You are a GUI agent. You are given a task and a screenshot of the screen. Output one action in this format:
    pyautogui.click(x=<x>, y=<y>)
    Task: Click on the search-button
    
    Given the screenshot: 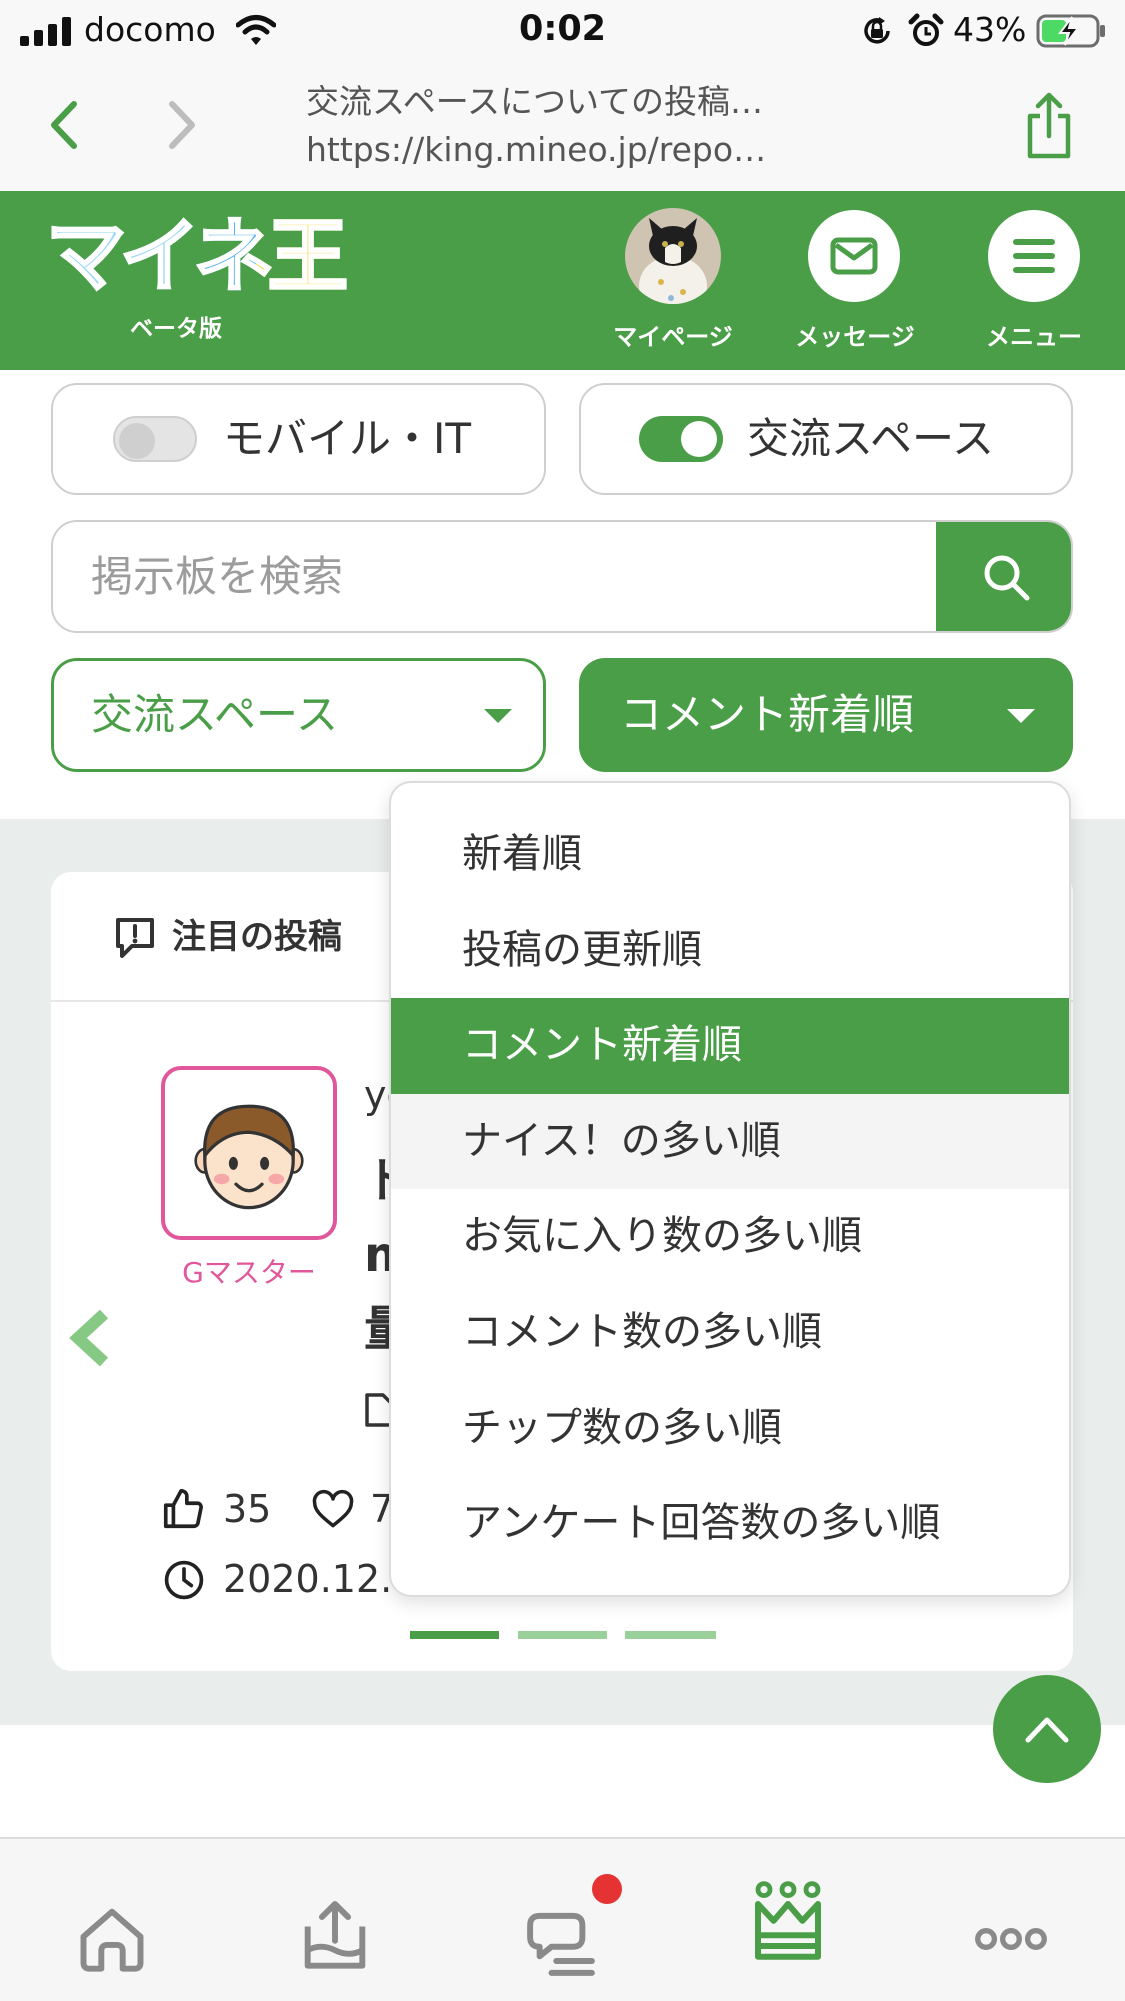 What is the action you would take?
    pyautogui.click(x=1003, y=576)
    